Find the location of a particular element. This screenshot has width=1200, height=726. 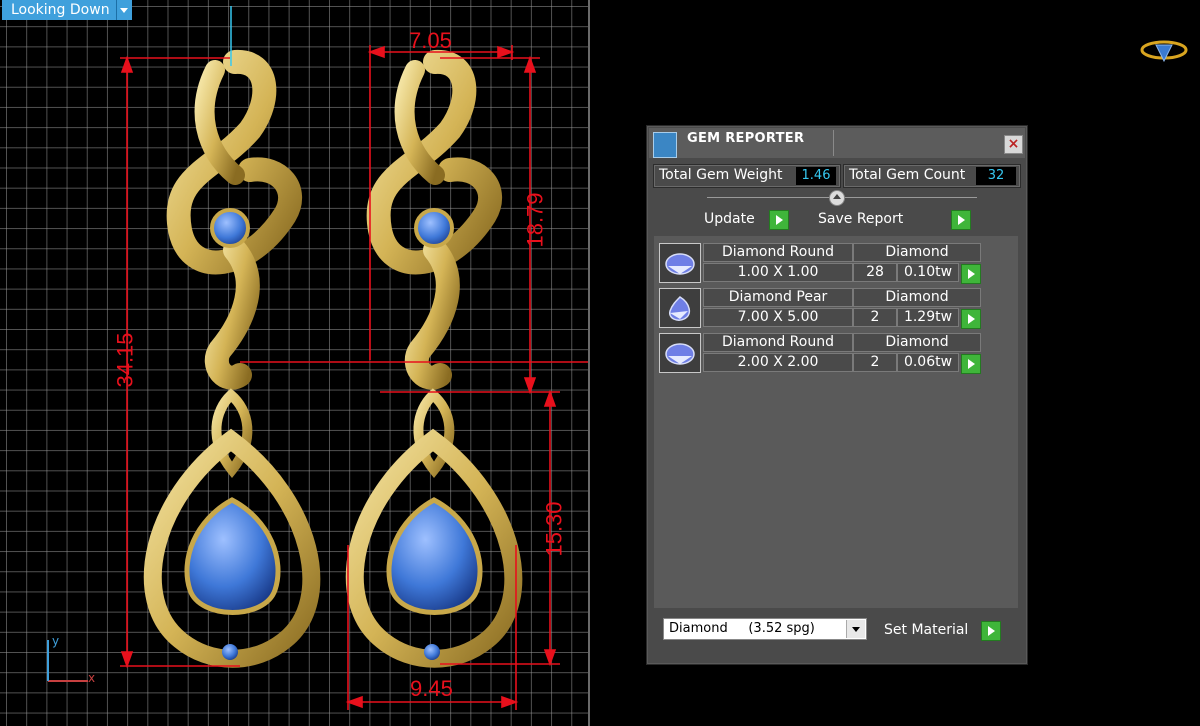

app-logo-icon is located at coordinates (1164, 51).